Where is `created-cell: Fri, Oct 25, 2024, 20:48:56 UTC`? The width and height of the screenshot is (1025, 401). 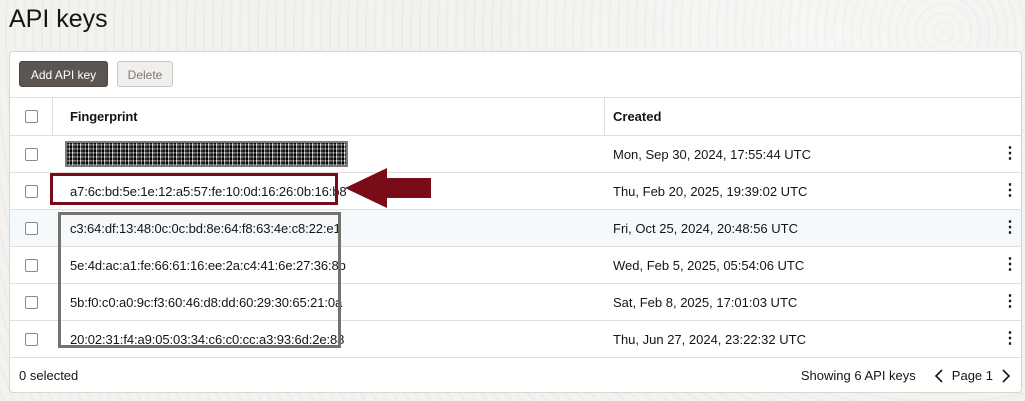
created-cell: Fri, Oct 25, 2024, 20:48:56 UTC is located at coordinates (705, 228).